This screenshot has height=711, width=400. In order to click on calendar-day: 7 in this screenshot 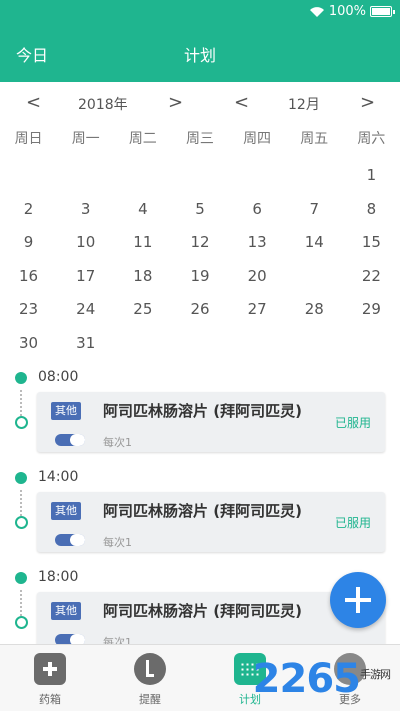, I will do `click(314, 209)`.